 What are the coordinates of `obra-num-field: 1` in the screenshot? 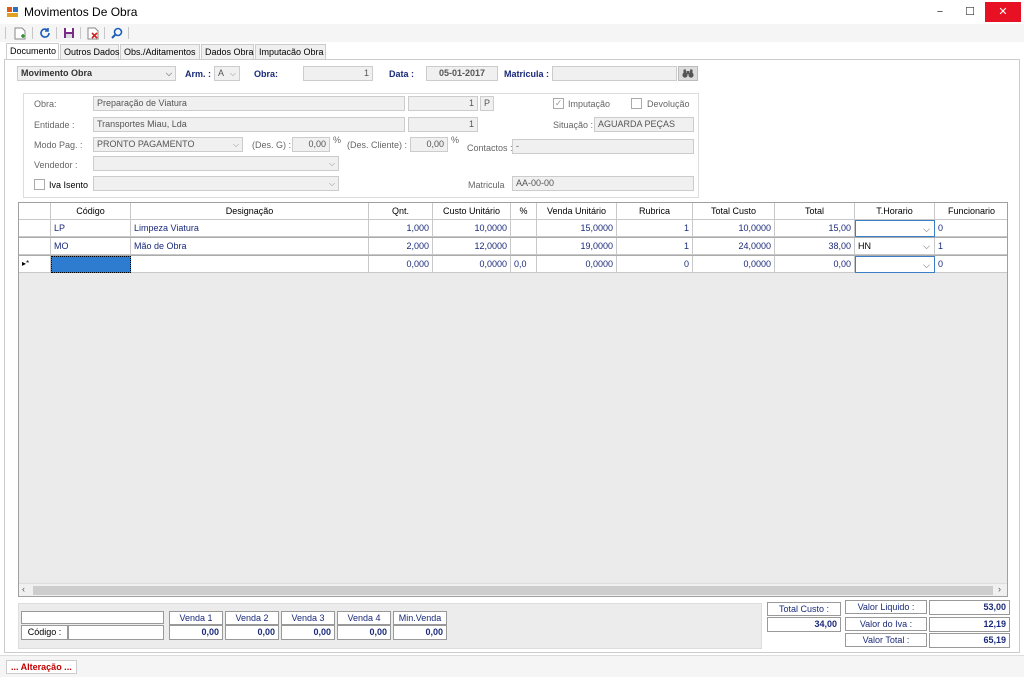 It's located at (443, 103).